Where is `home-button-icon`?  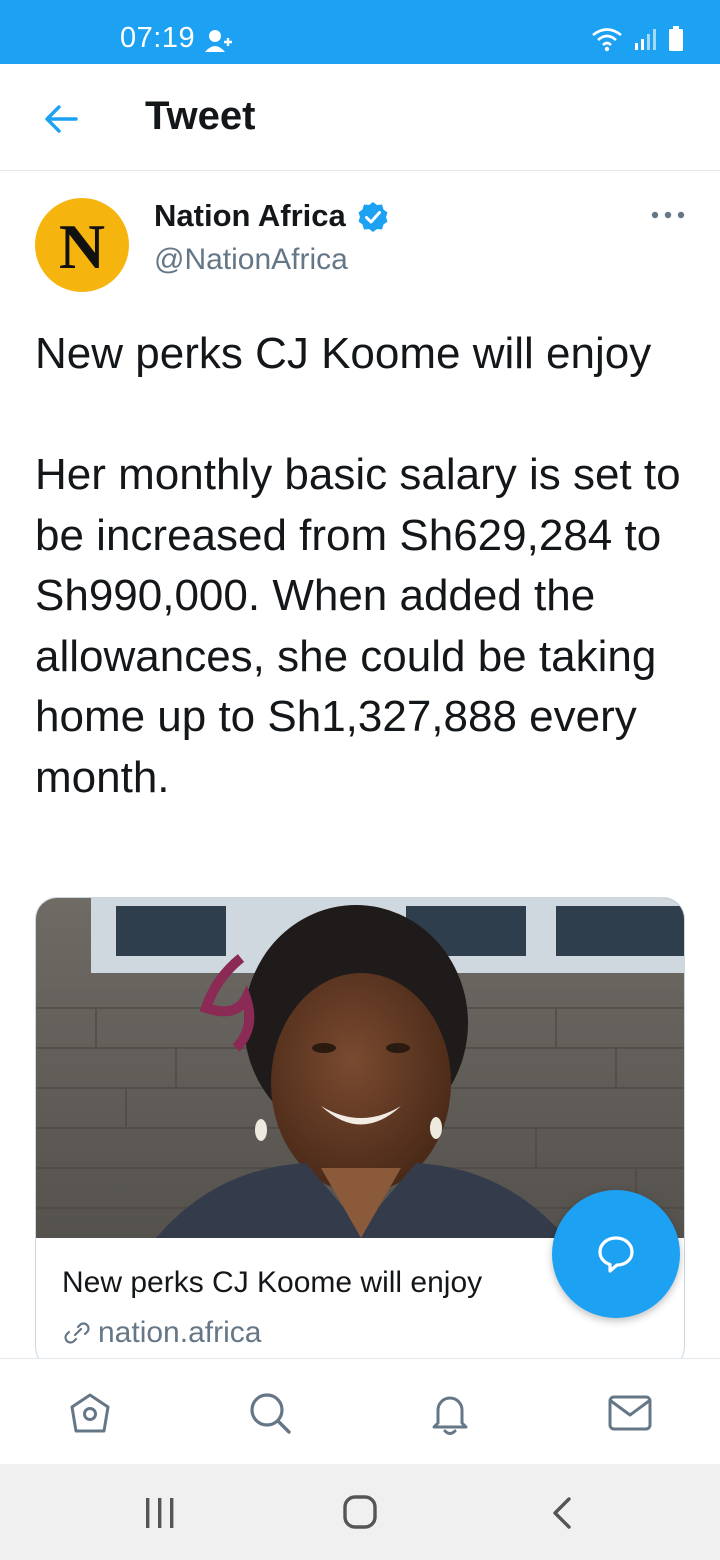 home-button-icon is located at coordinates (360, 1512).